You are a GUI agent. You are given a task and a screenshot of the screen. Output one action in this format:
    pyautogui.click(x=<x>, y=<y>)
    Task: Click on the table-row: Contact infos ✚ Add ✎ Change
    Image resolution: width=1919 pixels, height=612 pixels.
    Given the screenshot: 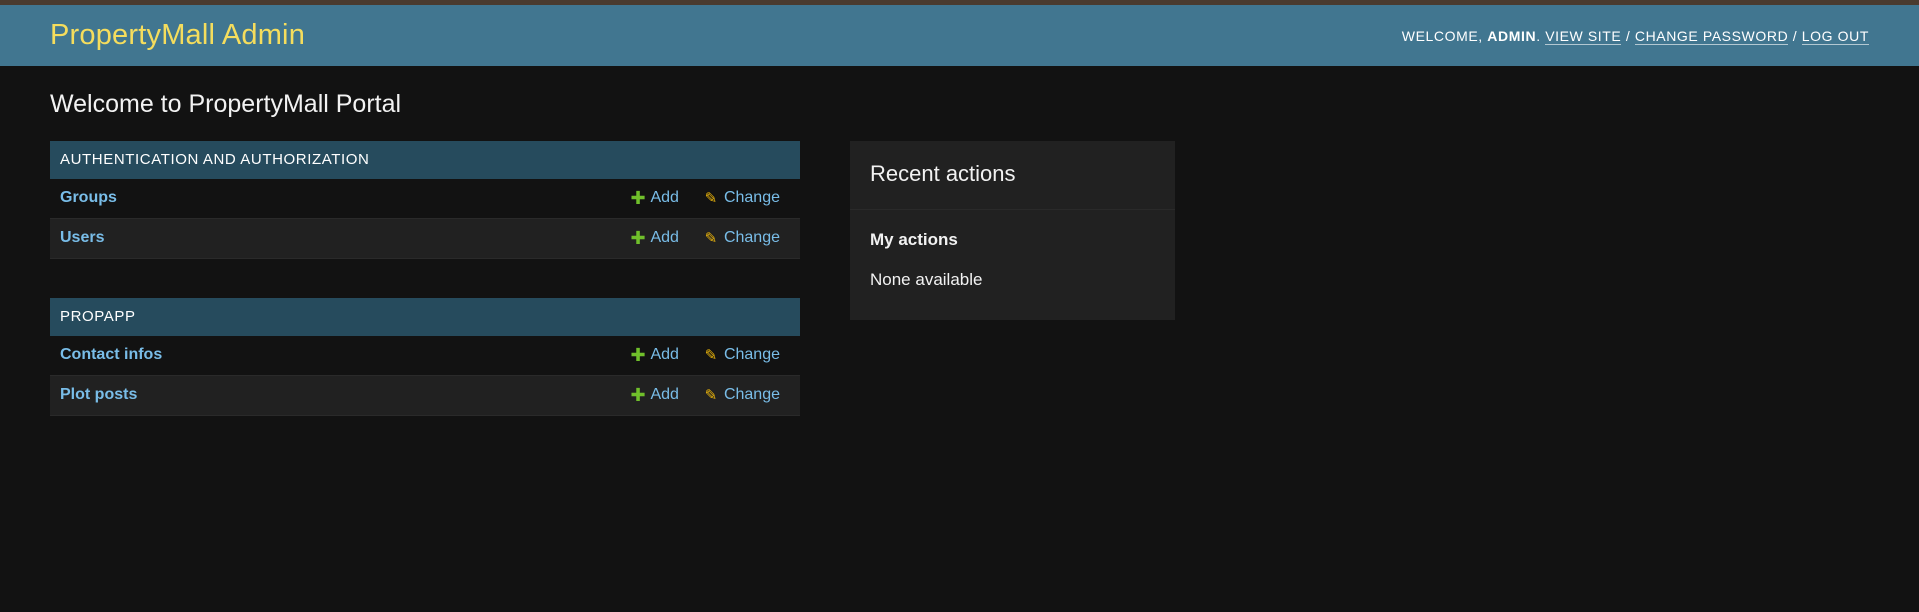 What is the action you would take?
    pyautogui.click(x=425, y=356)
    